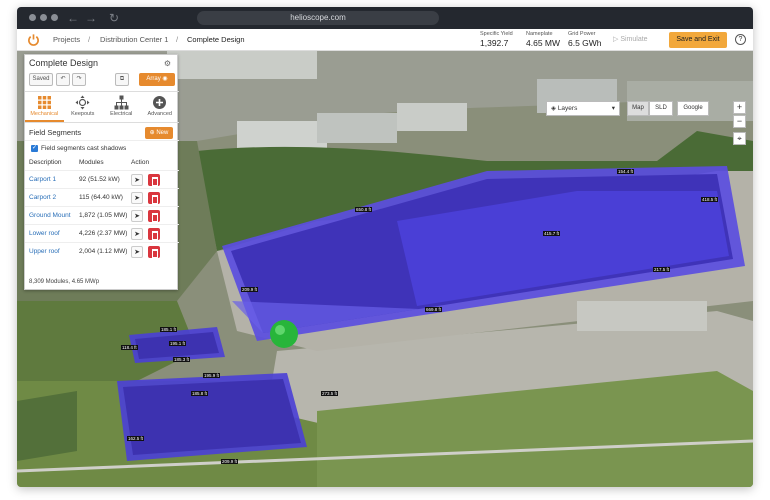 This screenshot has height=500, width=770. I want to click on stat-nameplate: Nameplate 4.65 MW, so click(543, 39).